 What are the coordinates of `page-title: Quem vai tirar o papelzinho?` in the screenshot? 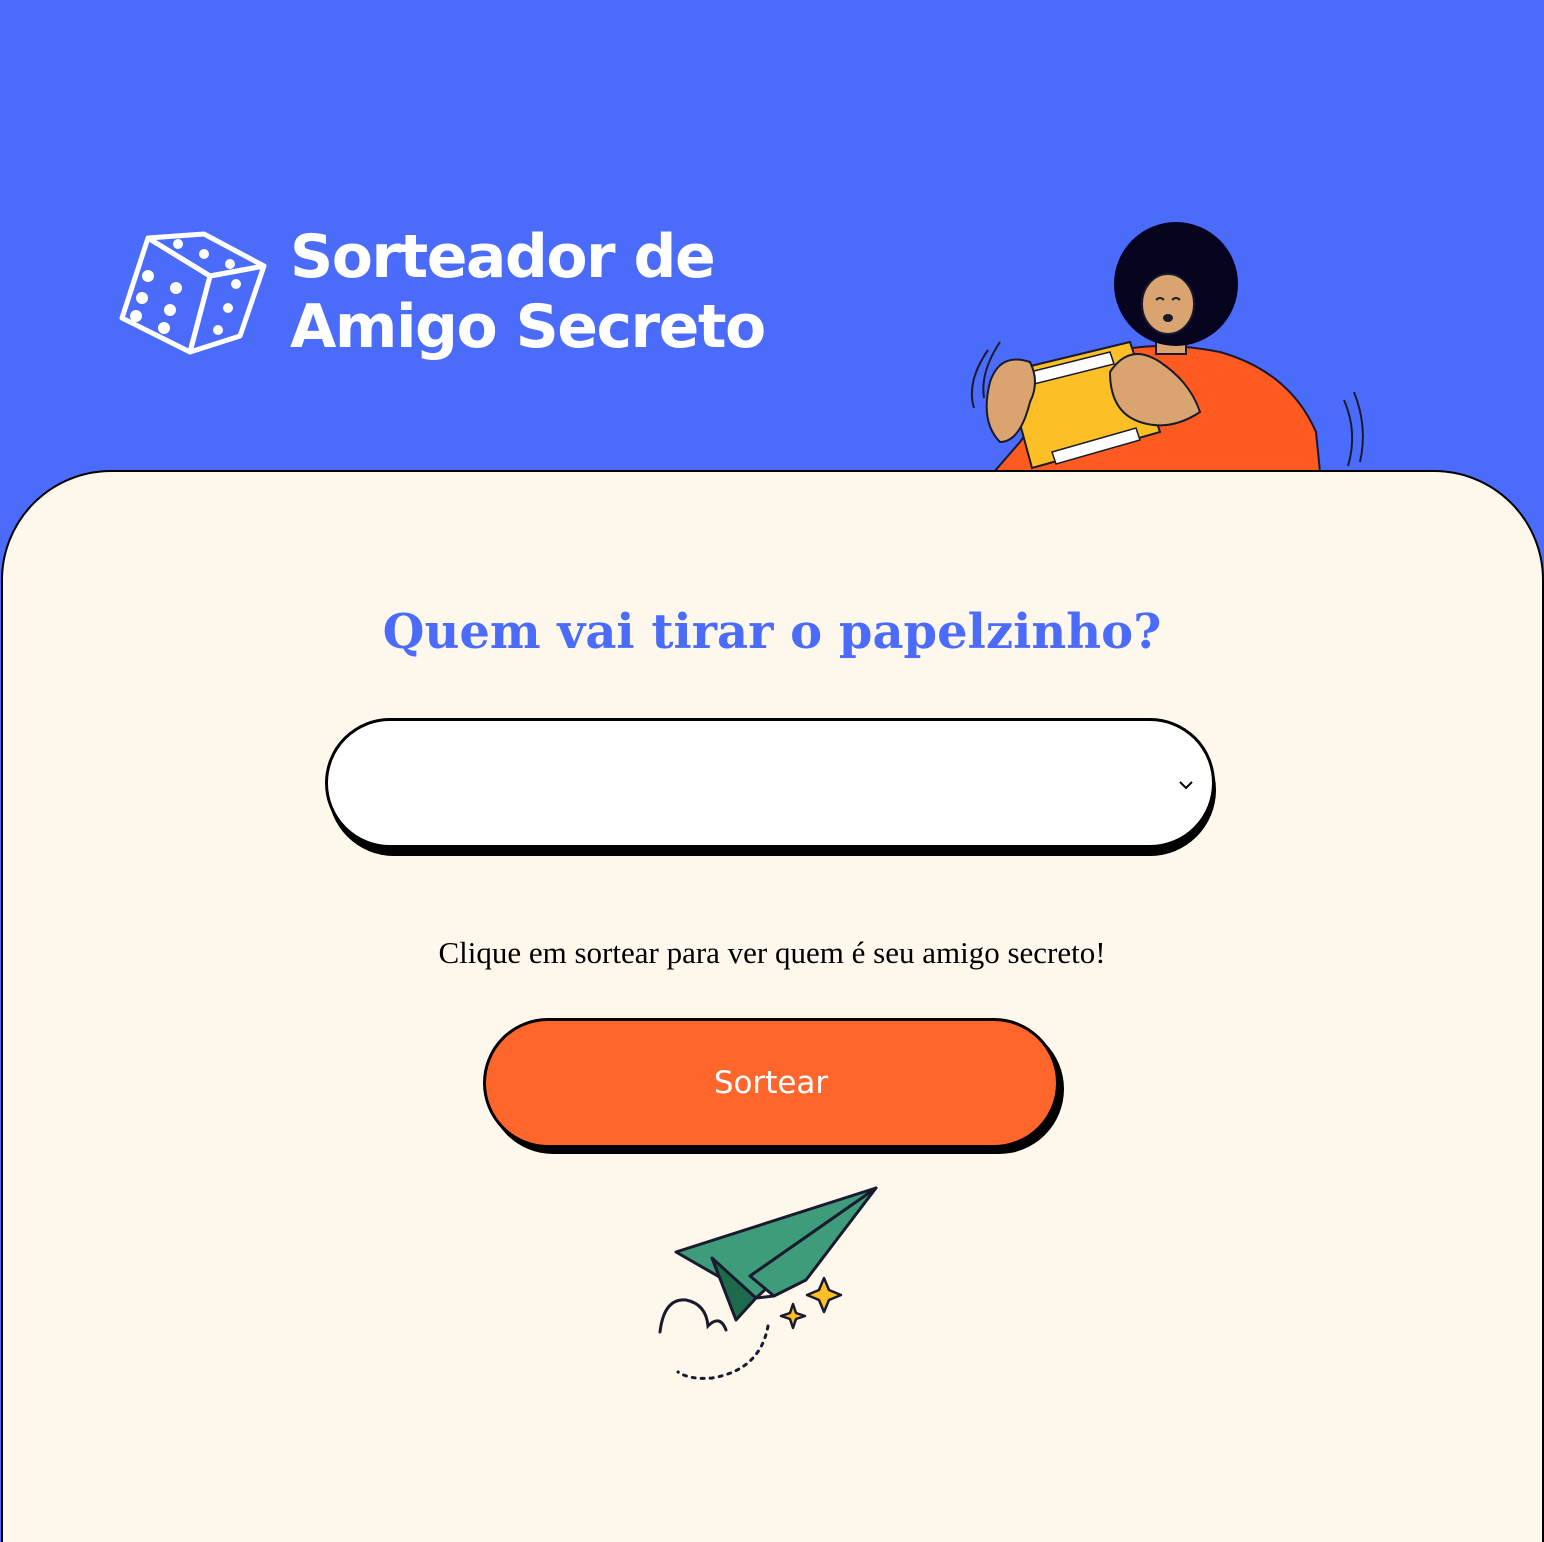 It's located at (772, 632).